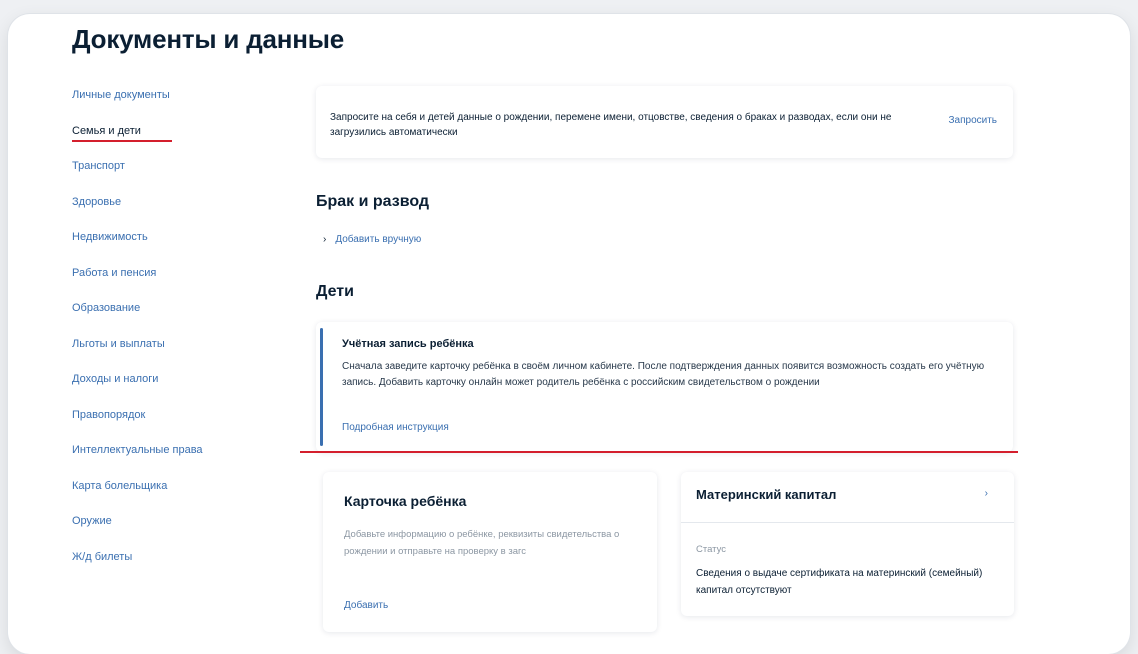  Describe the element at coordinates (659, 452) in the screenshot. I see `annotation-underline` at that location.